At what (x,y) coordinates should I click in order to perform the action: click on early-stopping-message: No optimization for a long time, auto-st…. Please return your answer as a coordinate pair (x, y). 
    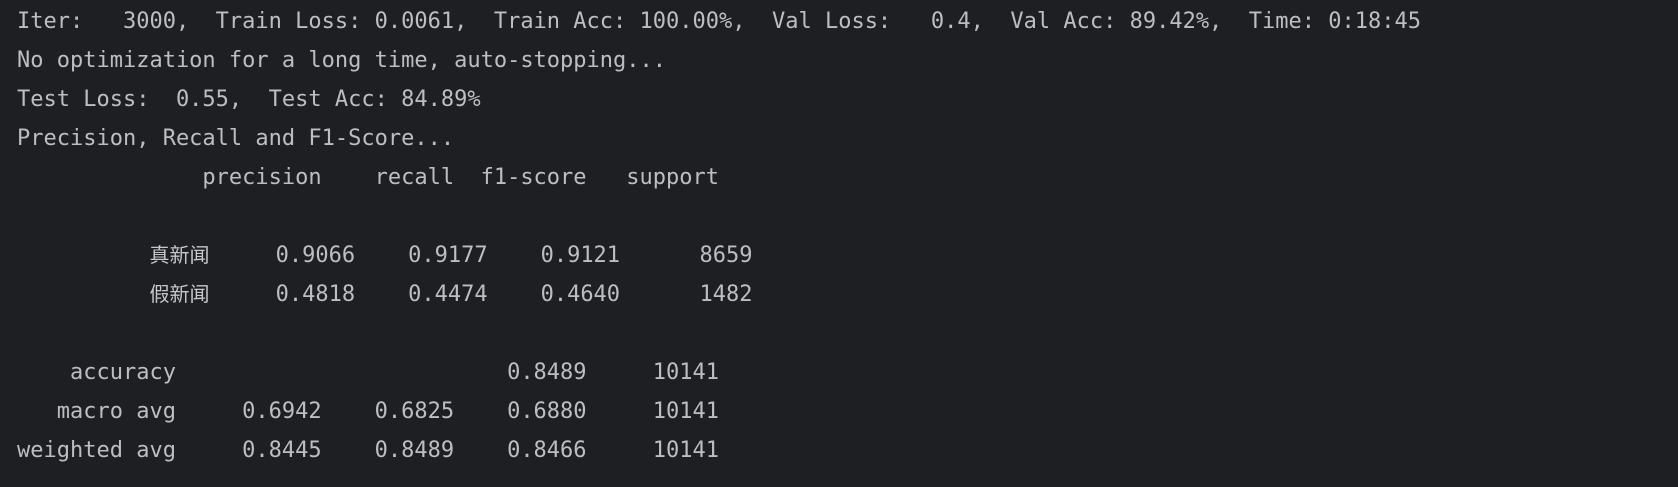
    Looking at the image, I should click on (342, 60).